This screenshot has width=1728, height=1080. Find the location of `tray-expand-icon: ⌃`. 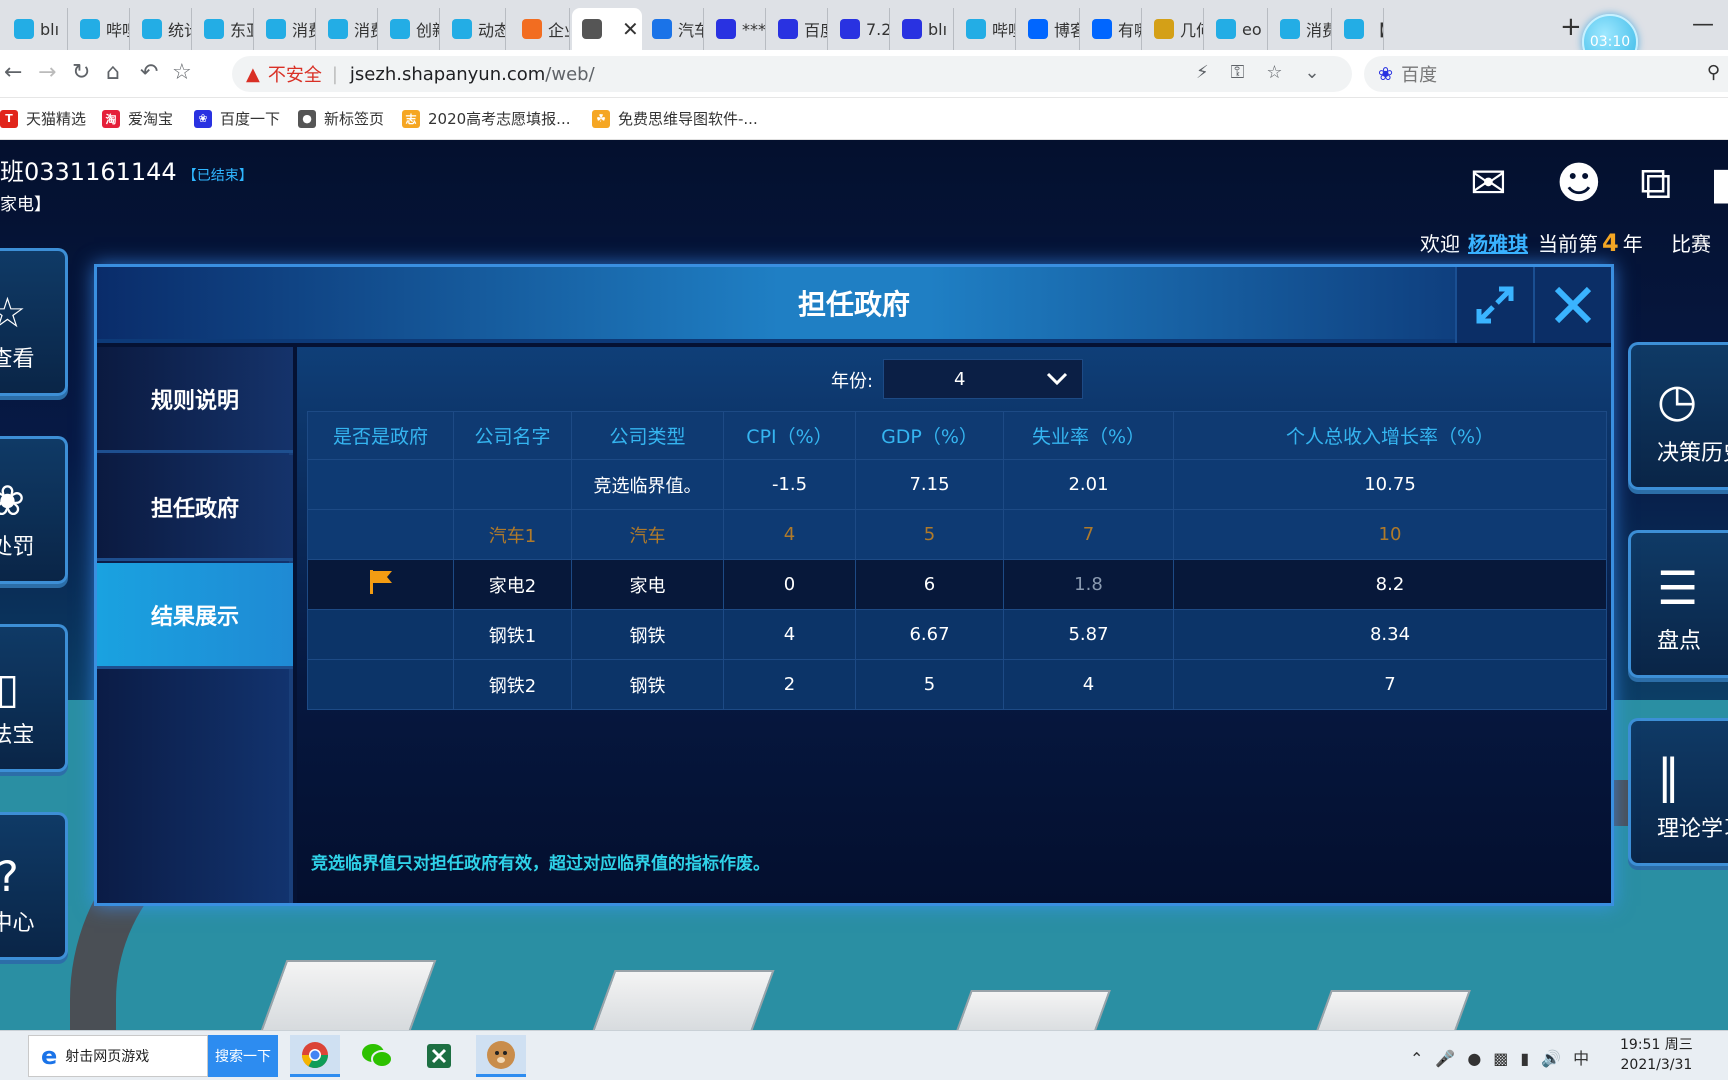

tray-expand-icon: ⌃ is located at coordinates (1422, 1058).